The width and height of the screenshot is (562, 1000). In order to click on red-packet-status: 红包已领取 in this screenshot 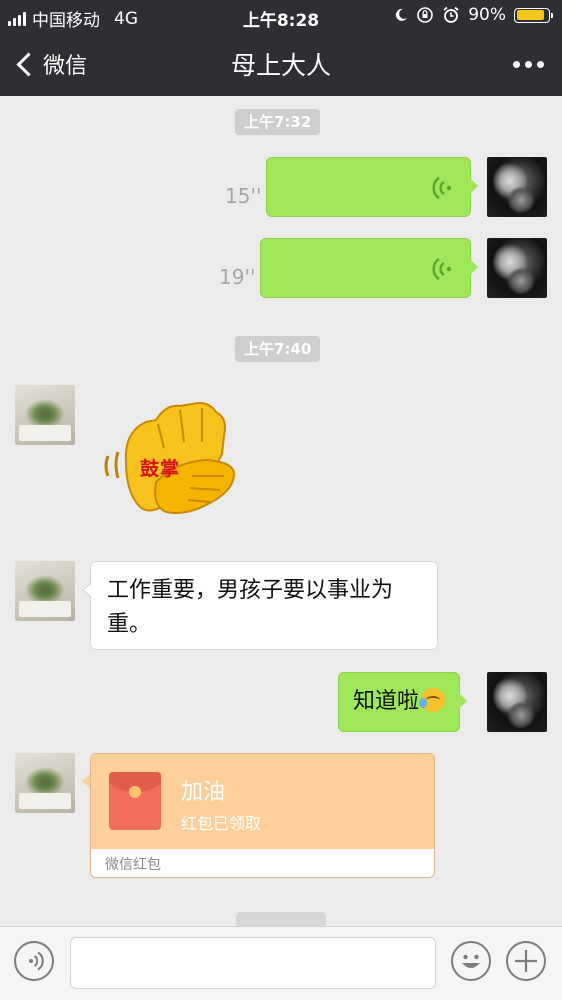, I will do `click(221, 823)`.